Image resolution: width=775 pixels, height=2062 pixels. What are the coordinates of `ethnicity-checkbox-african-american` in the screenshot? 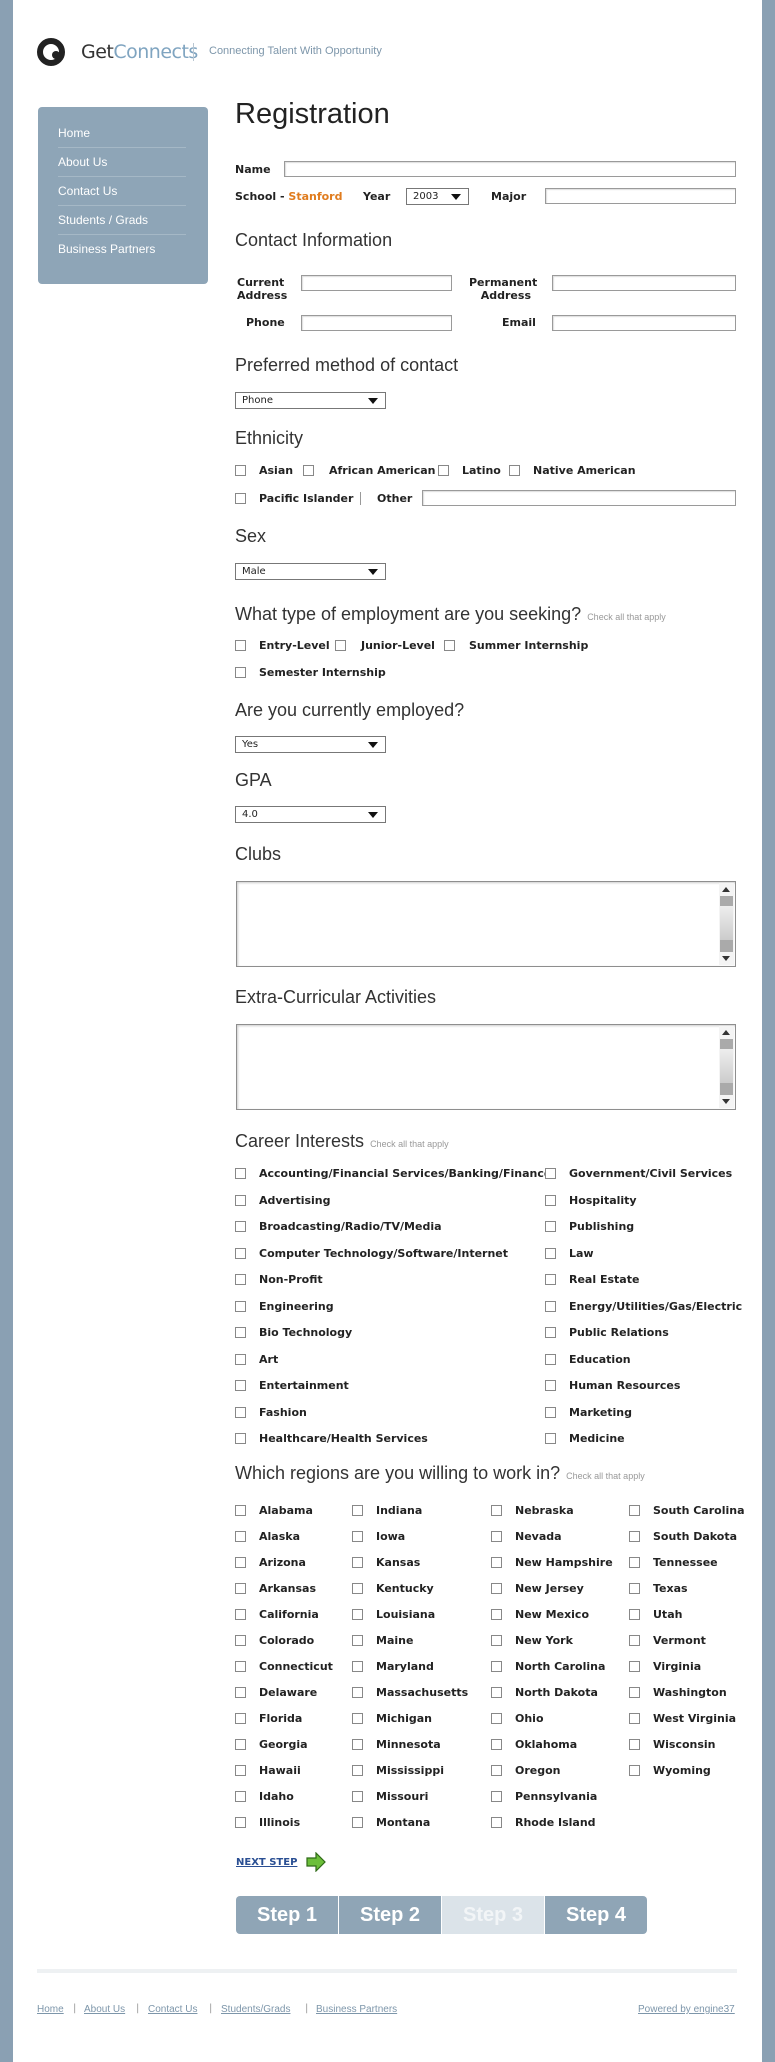 It's located at (308, 470).